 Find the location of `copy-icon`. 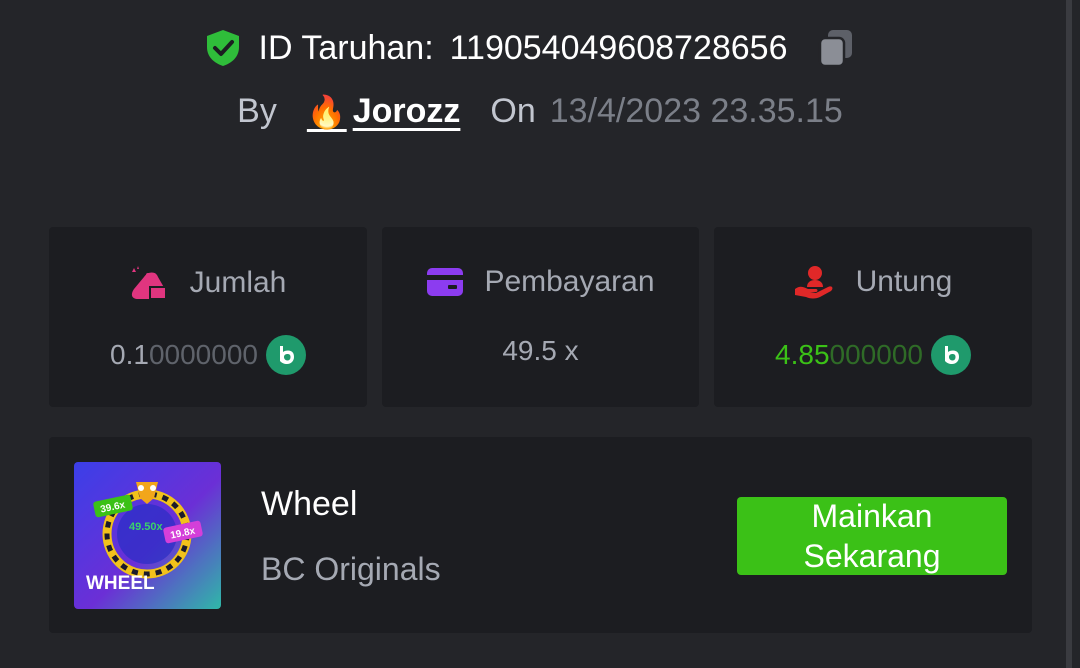

copy-icon is located at coordinates (836, 48).